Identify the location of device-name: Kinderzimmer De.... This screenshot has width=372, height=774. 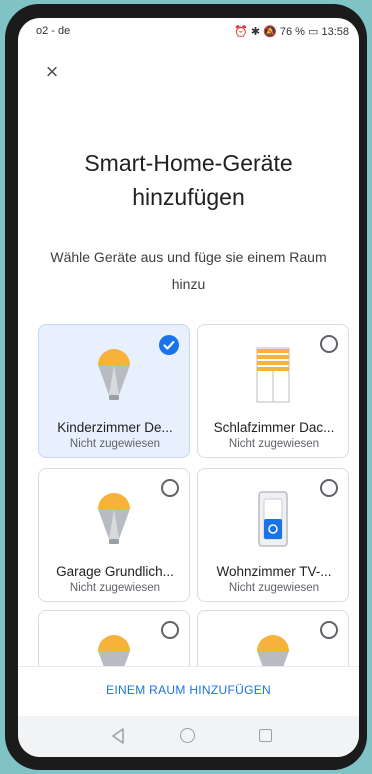
(115, 427).